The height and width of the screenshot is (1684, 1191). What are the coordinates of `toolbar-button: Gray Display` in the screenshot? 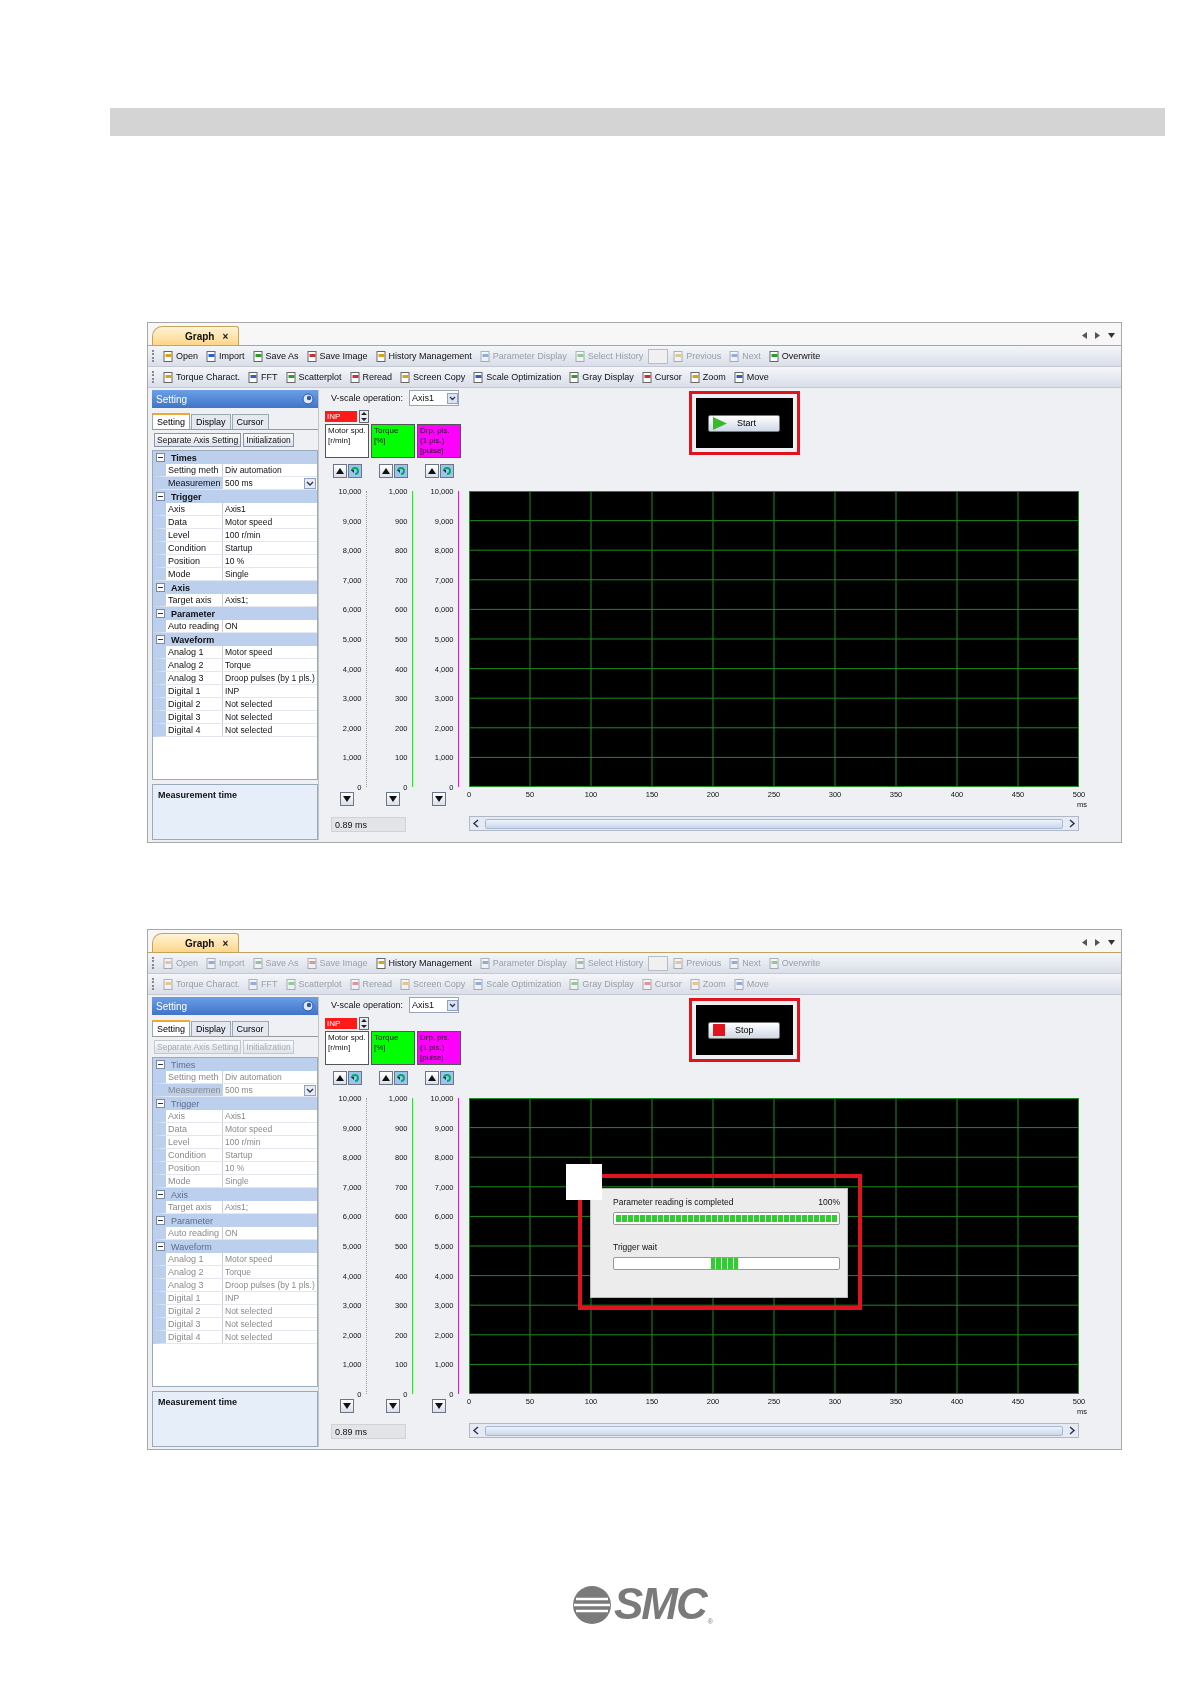 It's located at (601, 377).